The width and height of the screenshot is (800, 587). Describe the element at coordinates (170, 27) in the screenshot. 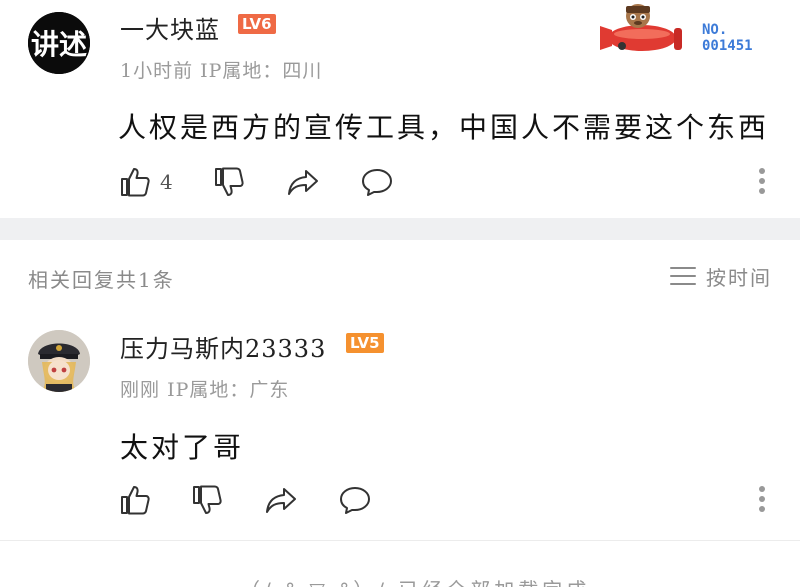

I see `main-username: 一大块蓝` at that location.